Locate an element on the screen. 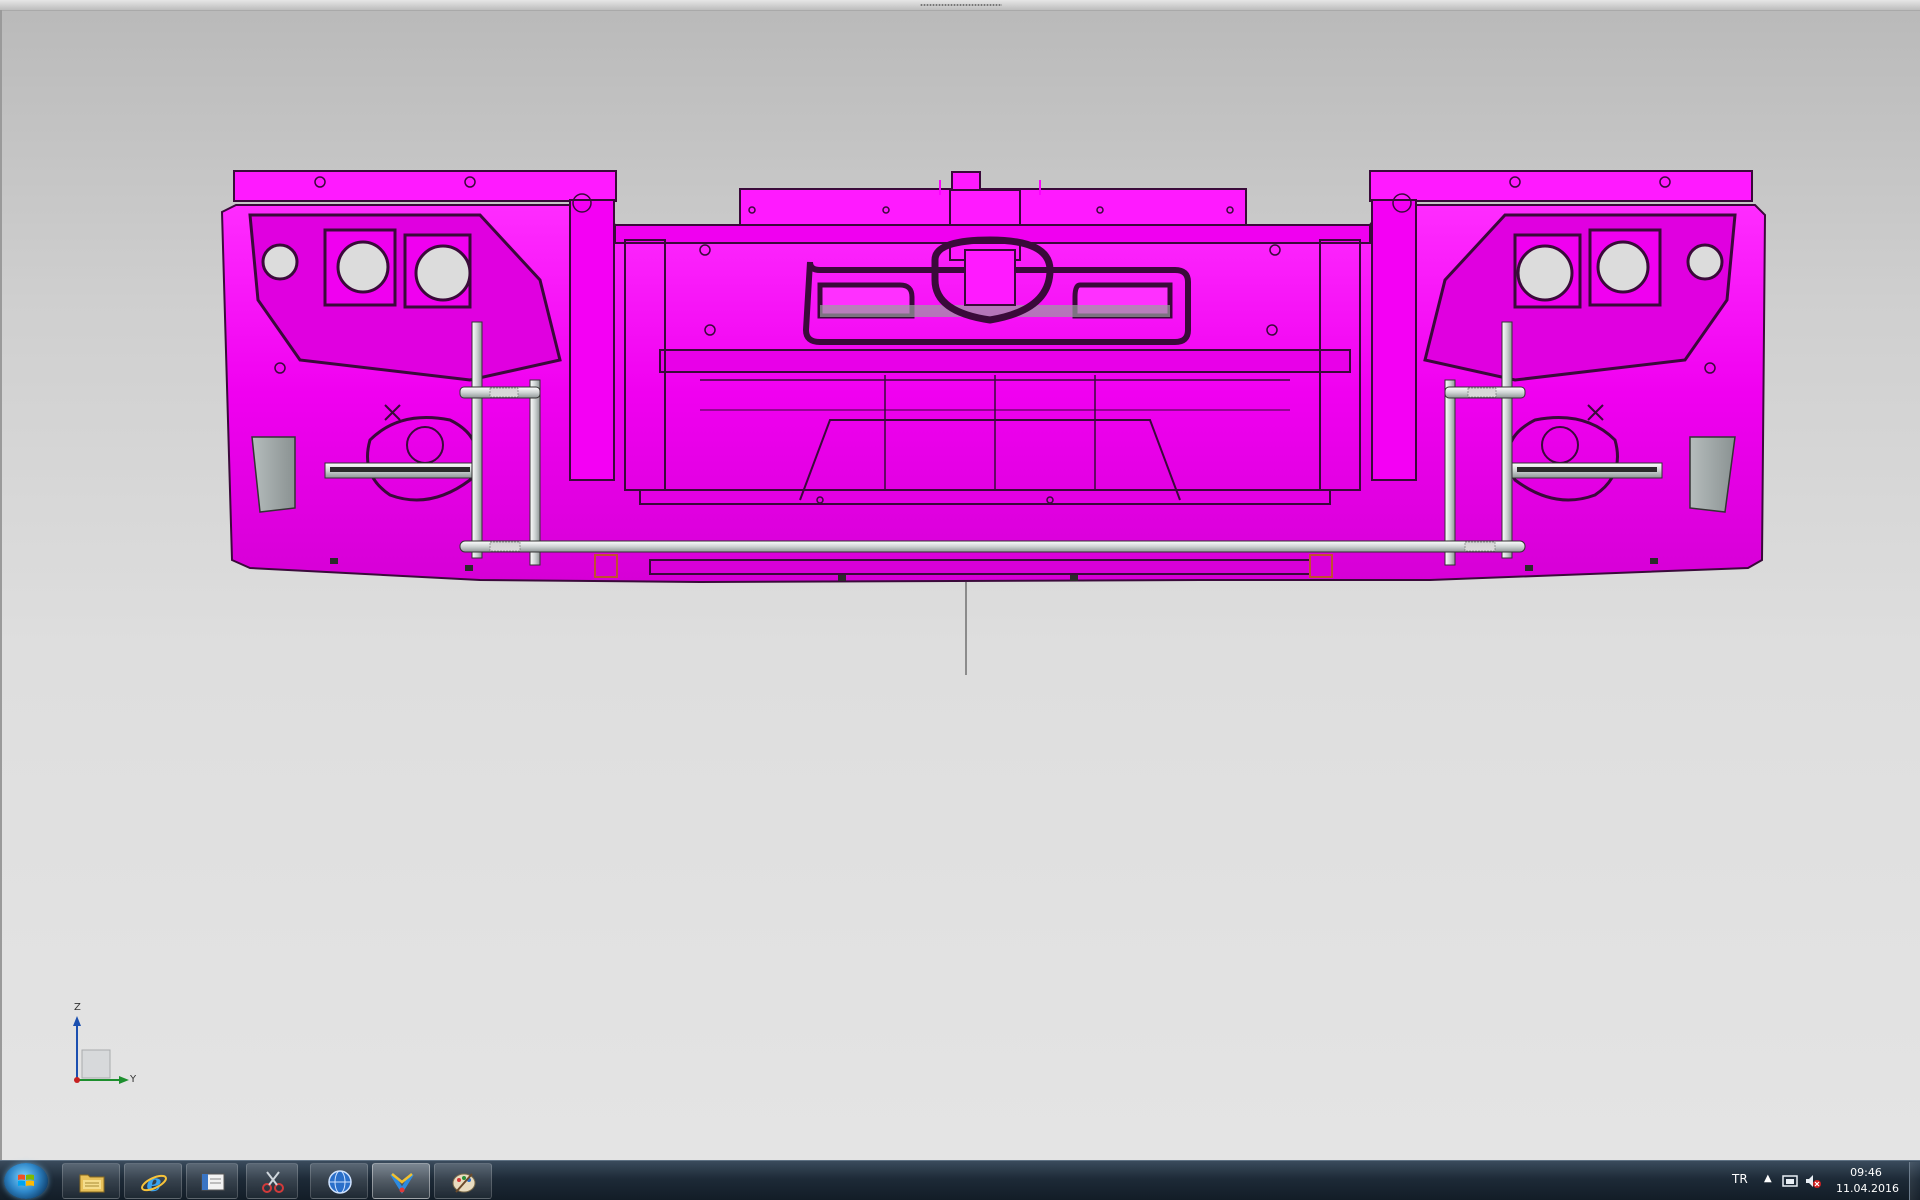 Image resolution: width=1920 pixels, height=1200 pixels. clock-date: 11.04.2016 is located at coordinates (1867, 1188).